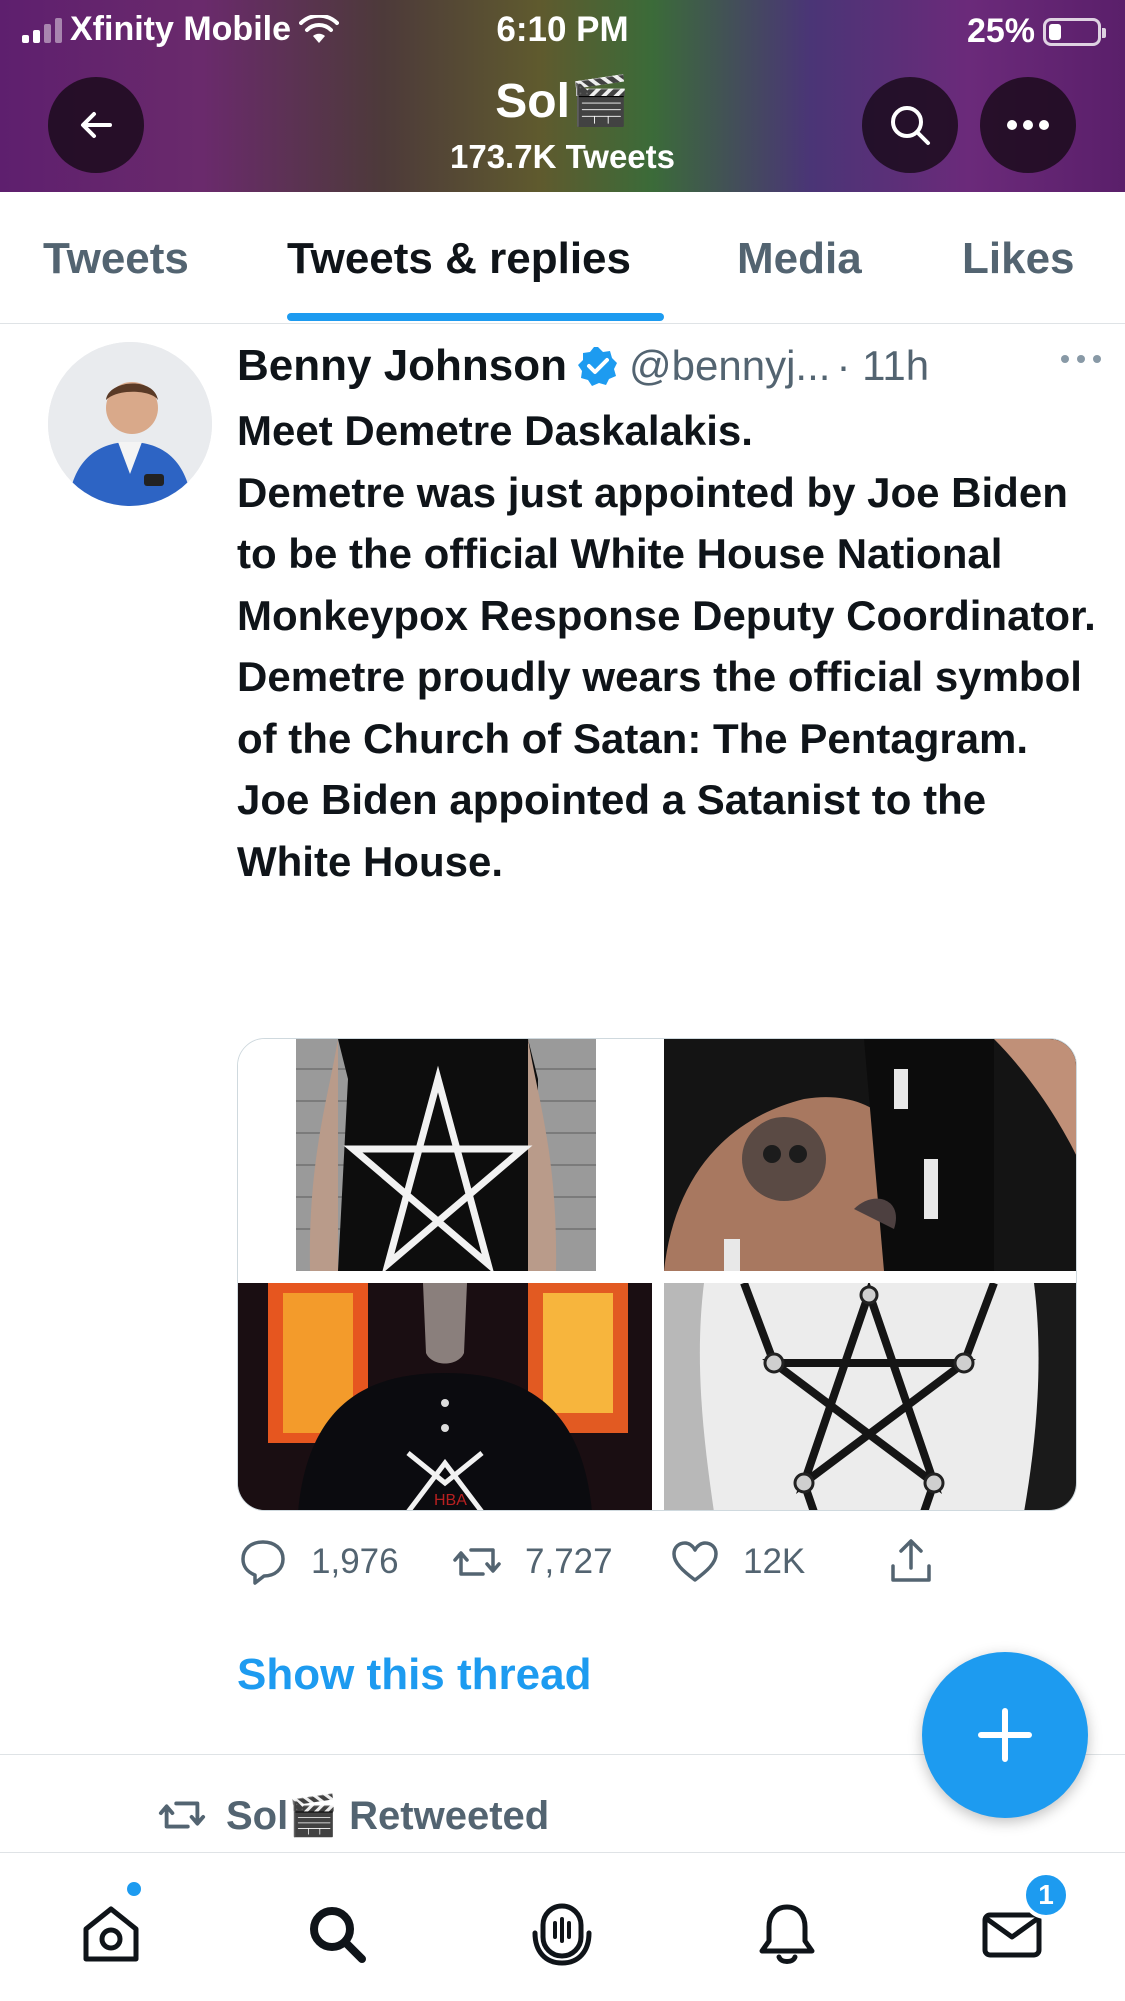 This screenshot has width=1125, height=2001. What do you see at coordinates (562, 156) in the screenshot?
I see `tweet-count: 173.7K Tweets` at bounding box center [562, 156].